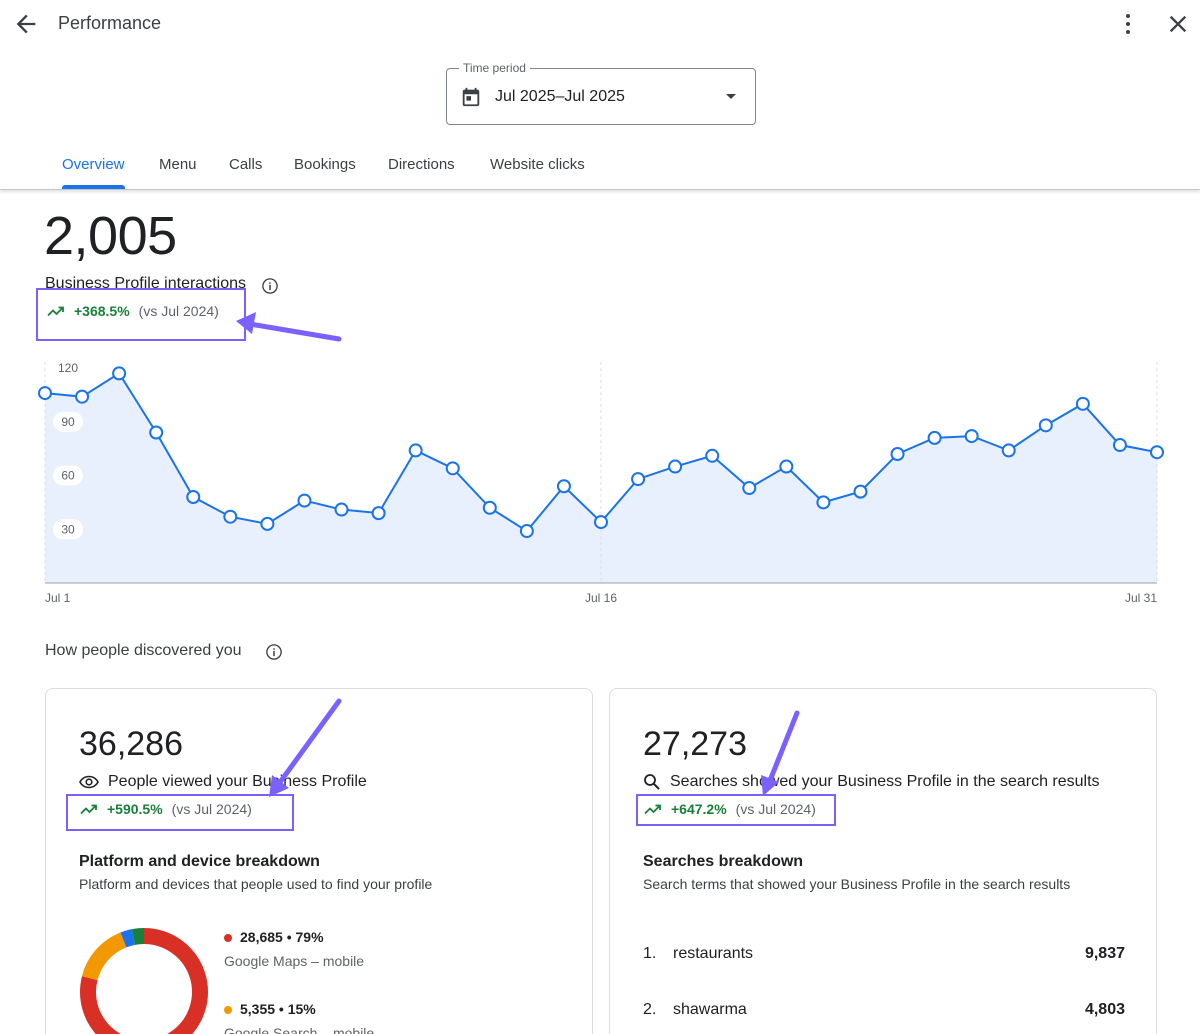 The height and width of the screenshot is (1034, 1200). What do you see at coordinates (1141, 598) in the screenshot?
I see `x-tick-label: Jul 31` at bounding box center [1141, 598].